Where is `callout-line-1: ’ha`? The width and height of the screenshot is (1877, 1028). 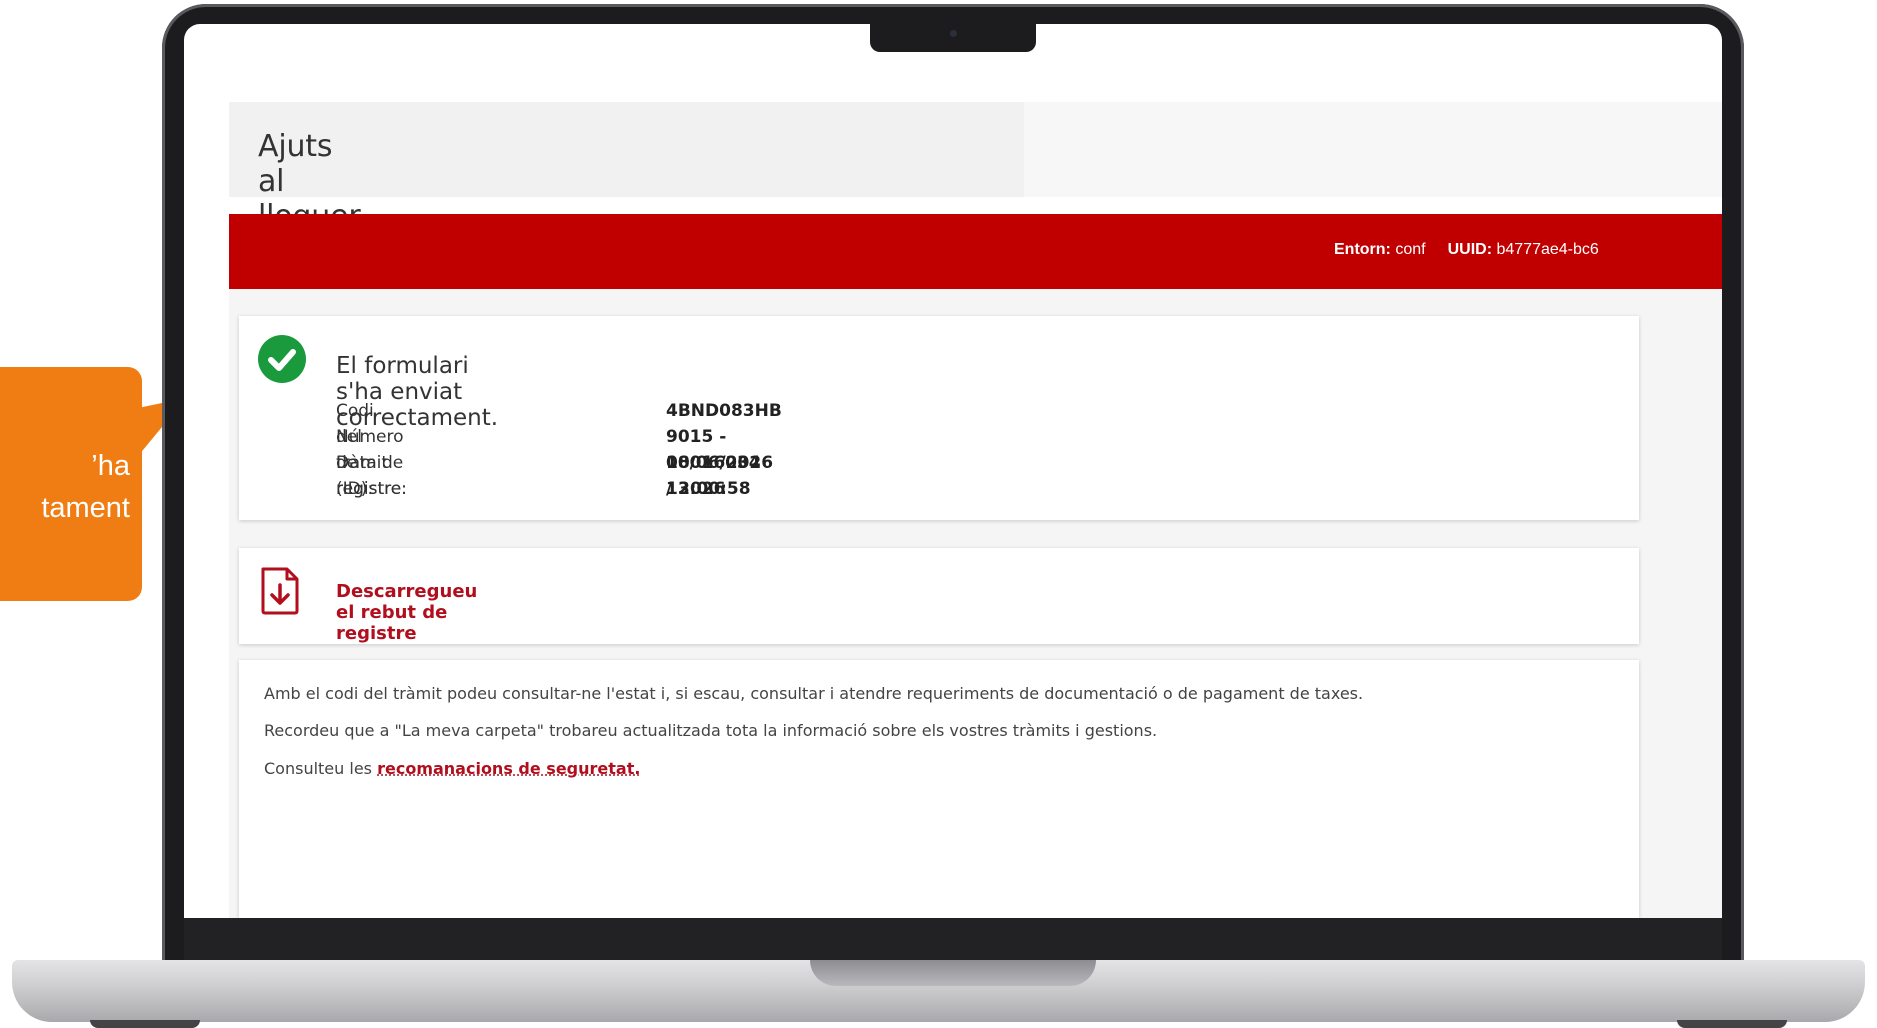 callout-line-1: ’ha is located at coordinates (110, 466).